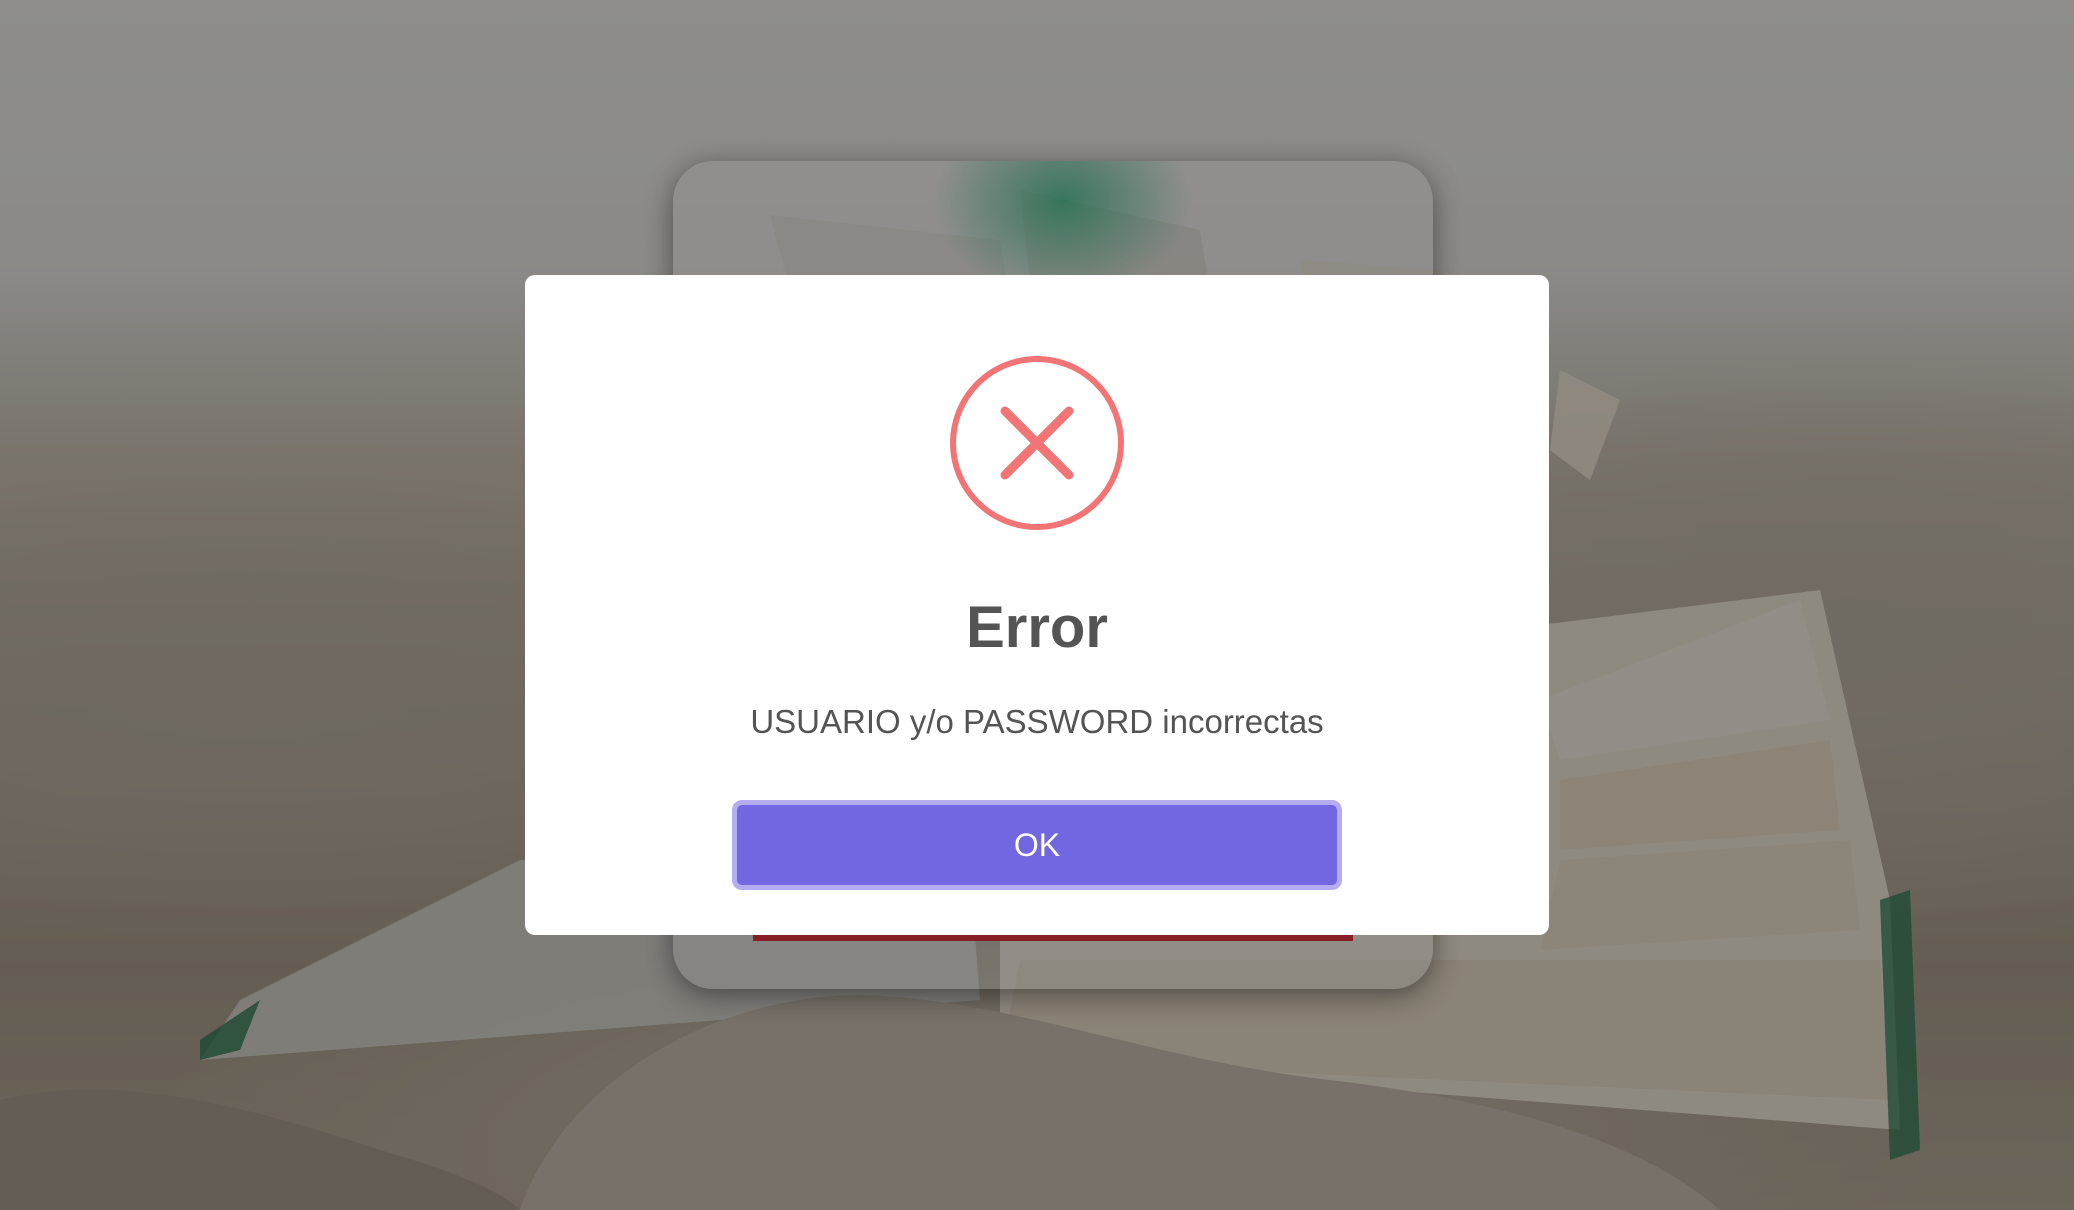 This screenshot has width=2074, height=1210. Describe the element at coordinates (1037, 443) in the screenshot. I see `error-x-icon` at that location.